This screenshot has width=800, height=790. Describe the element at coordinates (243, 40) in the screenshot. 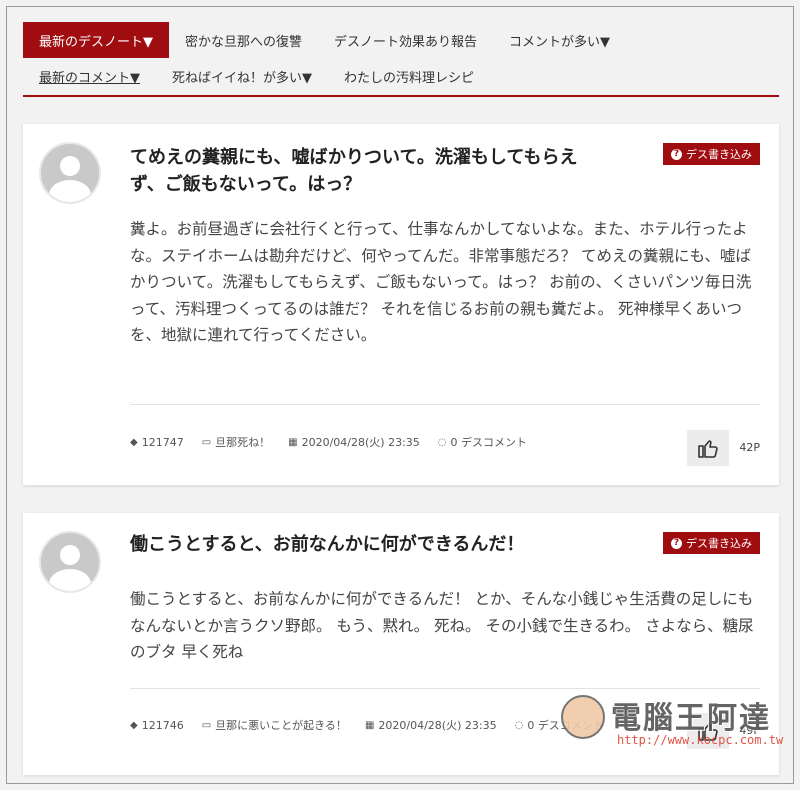

I see `nav-secret-revenge: 密かな旦那への復讐` at that location.